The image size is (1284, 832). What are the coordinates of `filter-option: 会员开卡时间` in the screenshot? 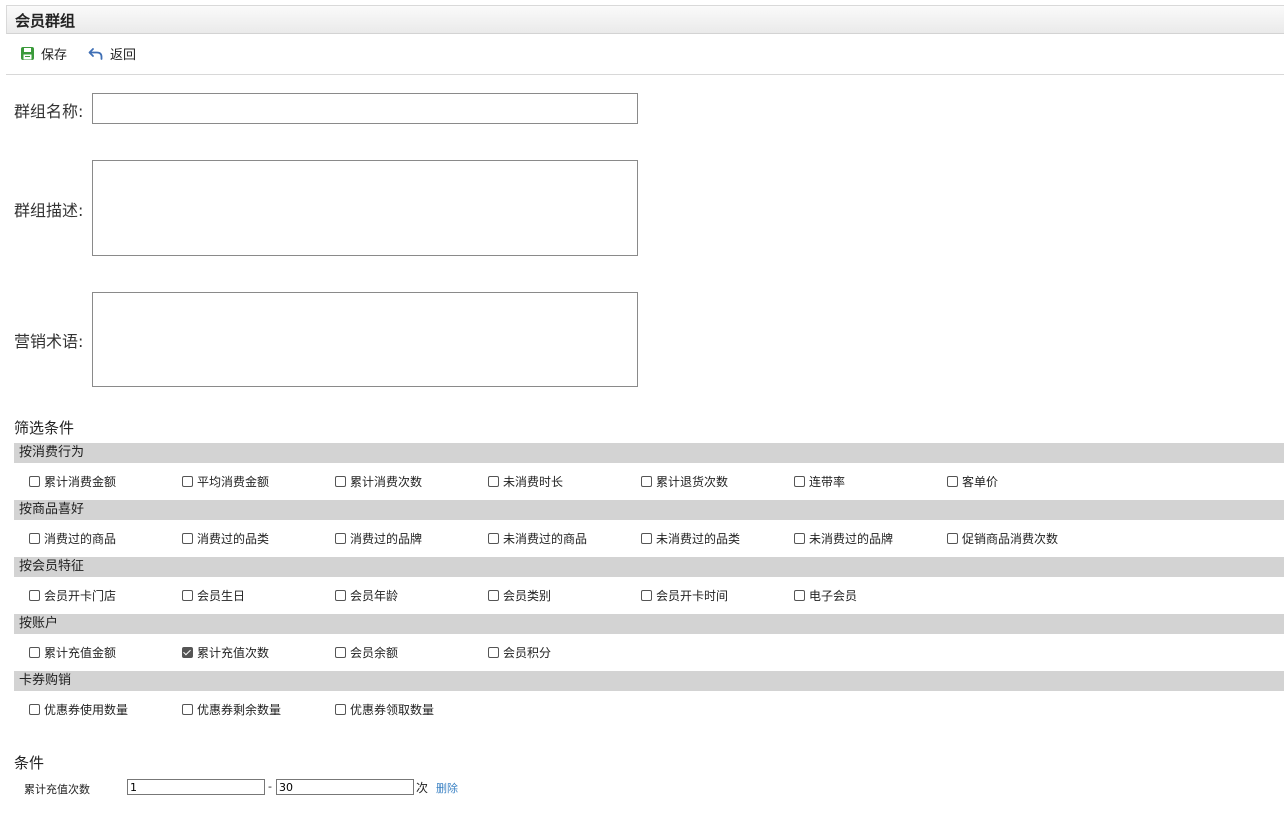 It's located at (684, 595).